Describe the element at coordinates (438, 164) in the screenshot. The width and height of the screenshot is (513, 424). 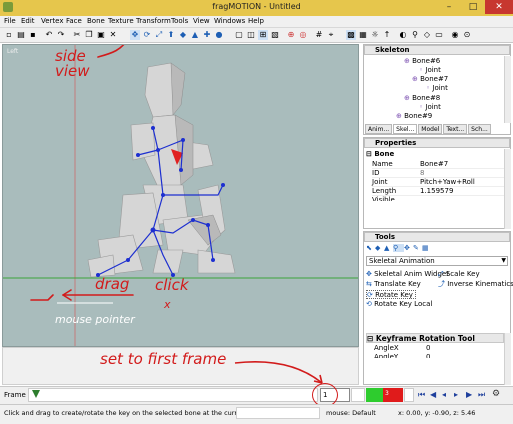
I see `property-row: Name Bone#7` at that location.